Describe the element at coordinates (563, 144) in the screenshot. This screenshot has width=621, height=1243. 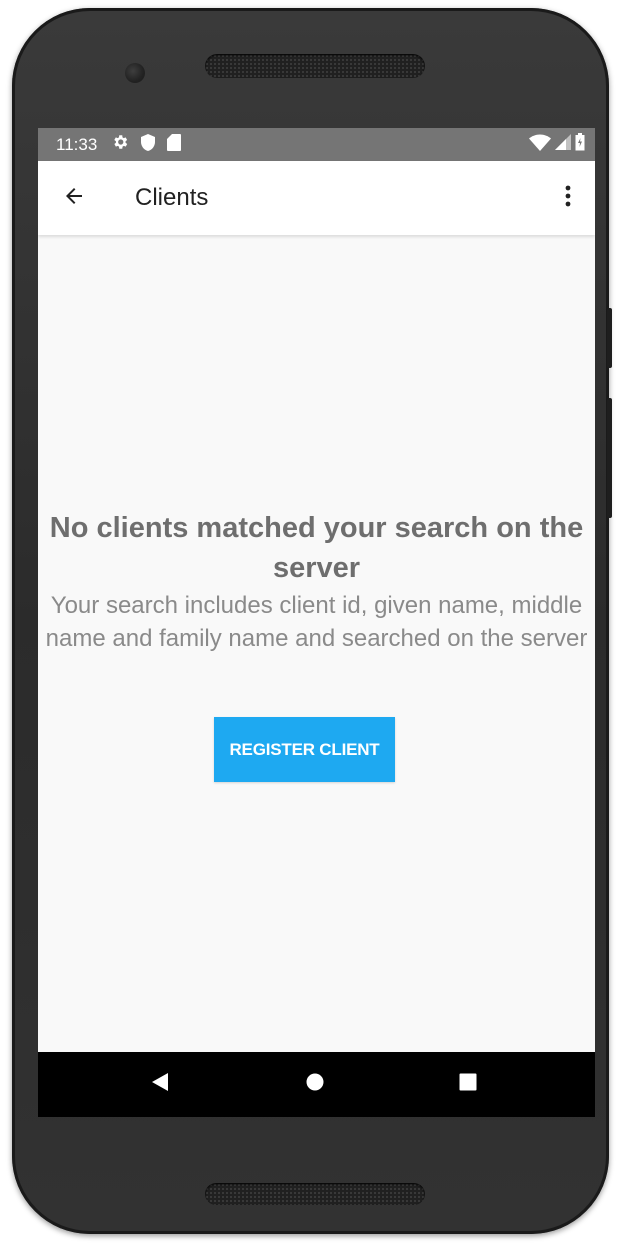
I see `signal-icon` at that location.